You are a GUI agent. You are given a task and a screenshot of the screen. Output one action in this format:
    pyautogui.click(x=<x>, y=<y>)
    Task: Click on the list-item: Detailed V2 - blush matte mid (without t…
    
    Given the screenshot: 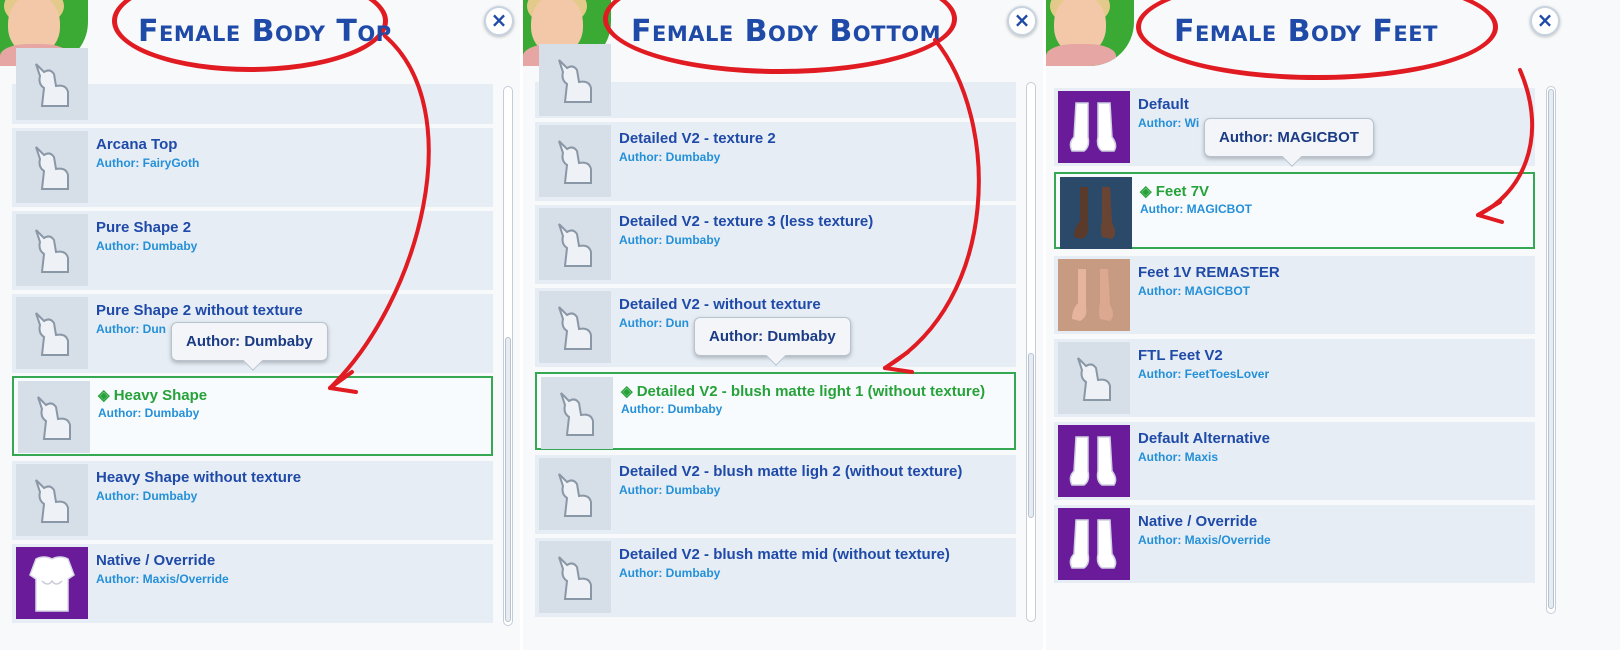 What is the action you would take?
    pyautogui.click(x=775, y=576)
    